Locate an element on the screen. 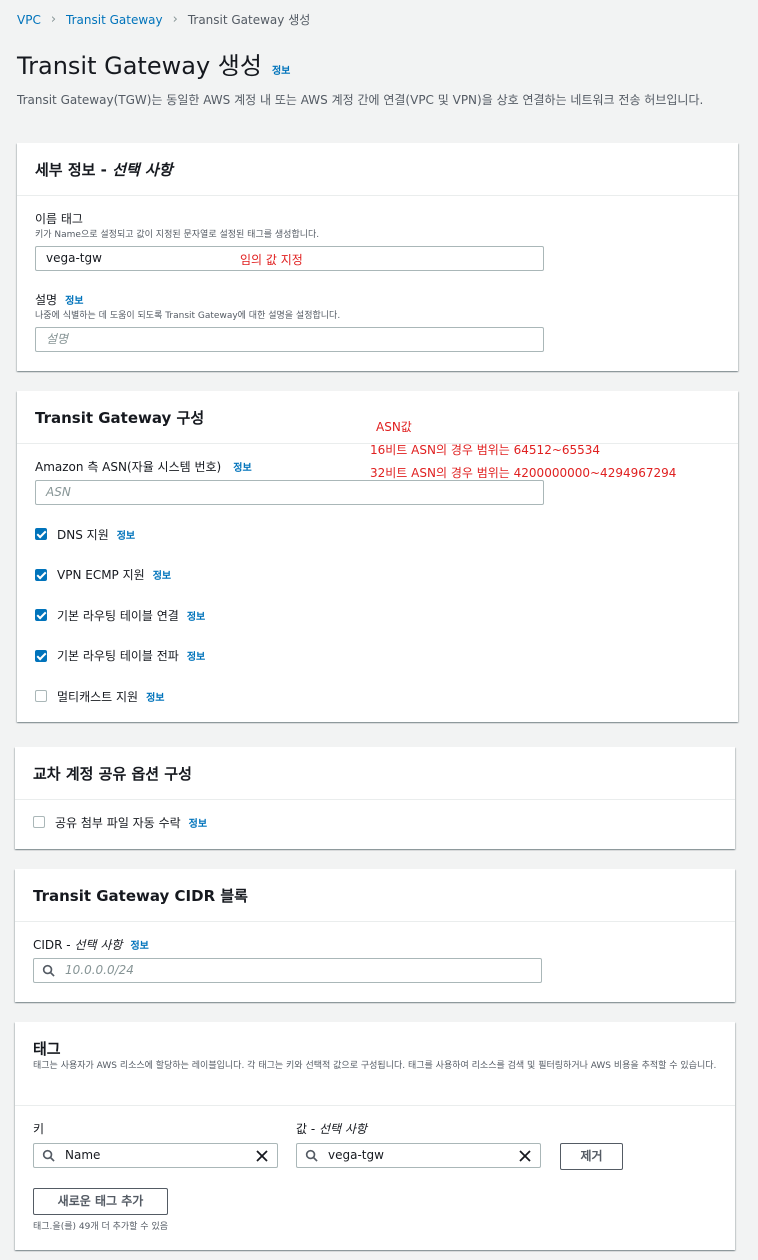 The image size is (758, 1260). asn-annotation-16bit: 16비트 ASN의 경우 범위는 64512~65534 is located at coordinates (485, 450).